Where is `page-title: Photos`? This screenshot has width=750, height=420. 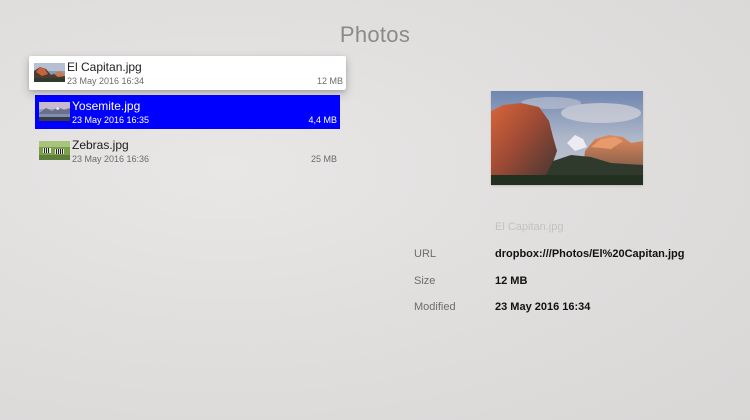
page-title: Photos is located at coordinates (375, 34).